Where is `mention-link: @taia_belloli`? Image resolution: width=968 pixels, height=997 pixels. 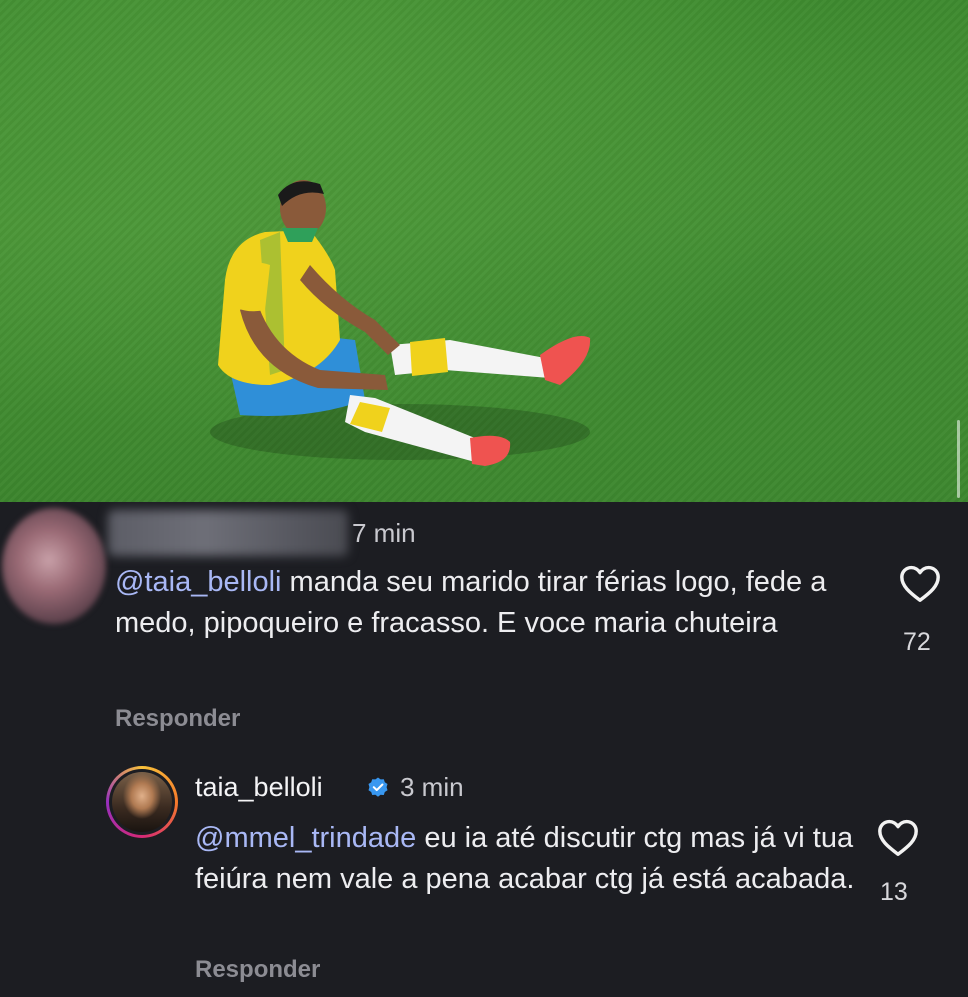
mention-link: @taia_belloli is located at coordinates (198, 582).